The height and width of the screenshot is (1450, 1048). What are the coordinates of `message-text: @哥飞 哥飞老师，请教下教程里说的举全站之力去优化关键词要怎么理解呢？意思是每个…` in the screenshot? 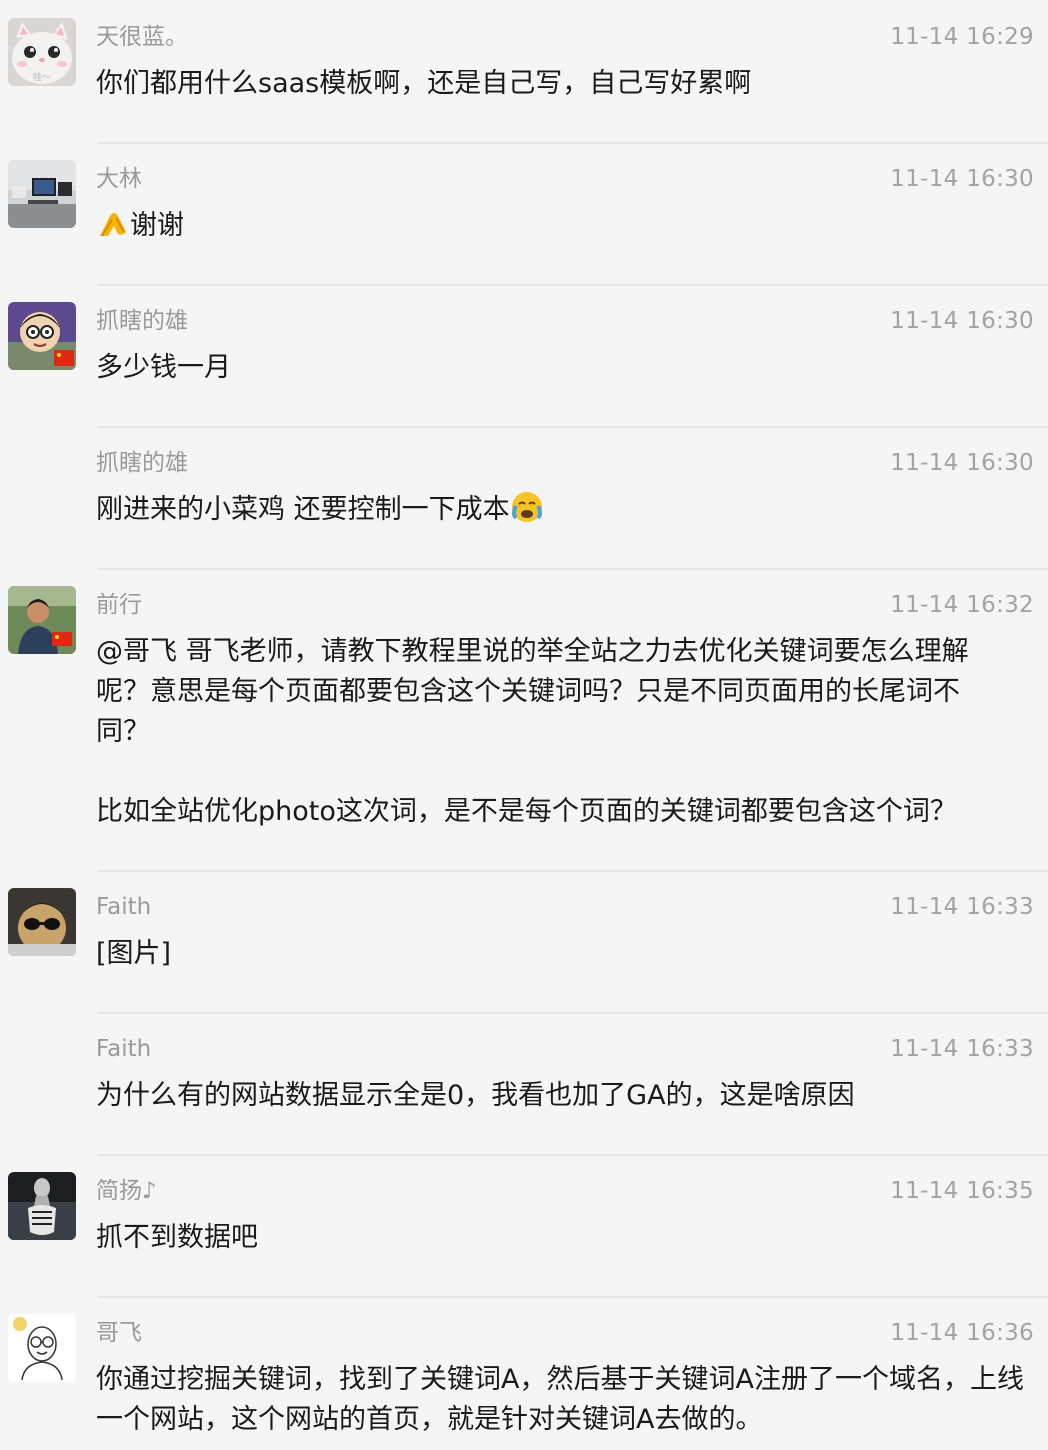 It's located at (532, 731).